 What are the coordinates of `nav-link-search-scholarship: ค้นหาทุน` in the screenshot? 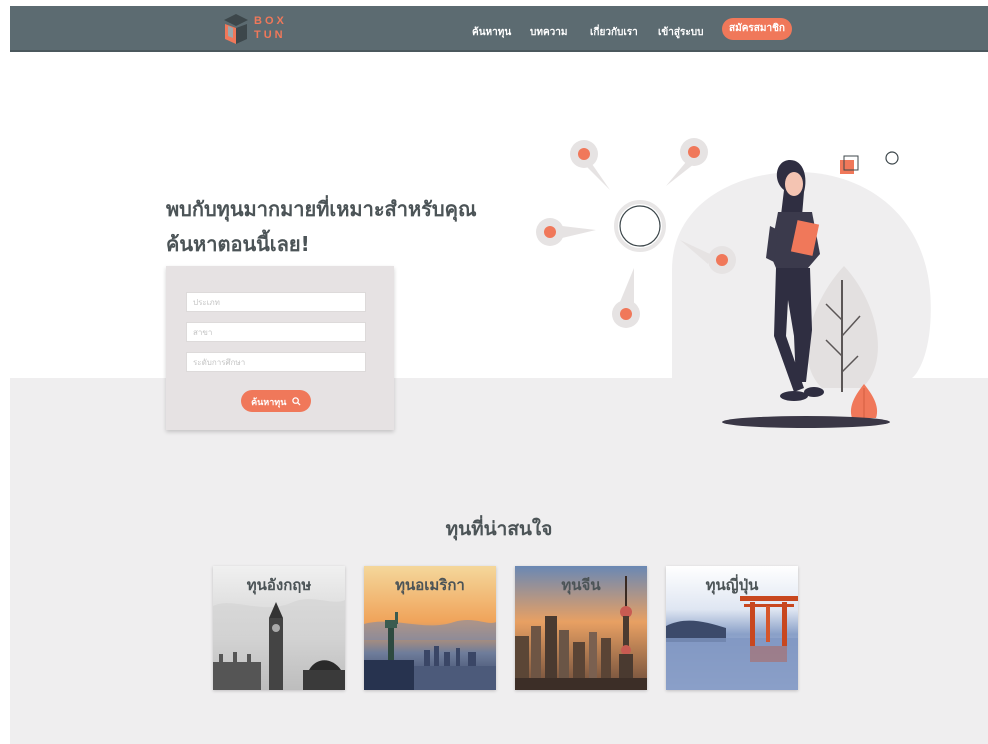 It's located at (491, 32).